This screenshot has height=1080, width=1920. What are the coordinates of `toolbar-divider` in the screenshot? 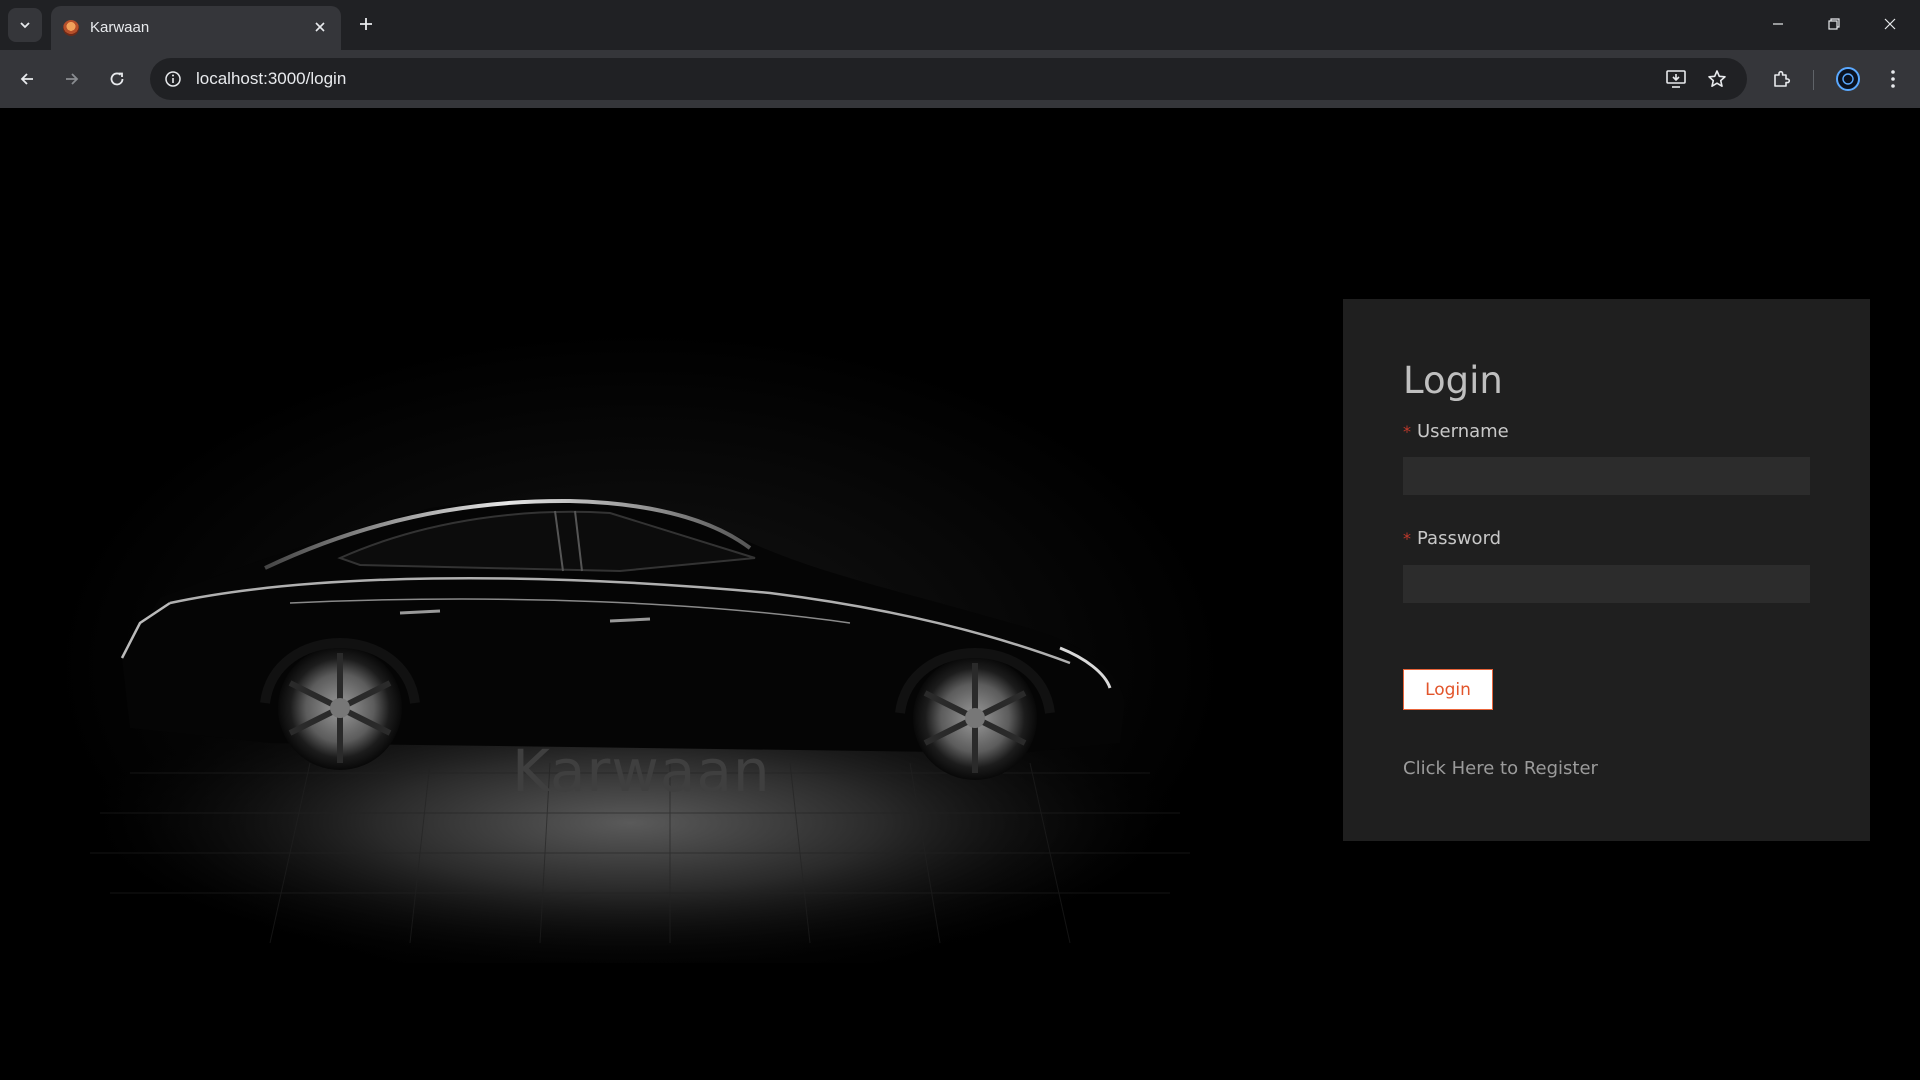 It's located at (1813, 80).